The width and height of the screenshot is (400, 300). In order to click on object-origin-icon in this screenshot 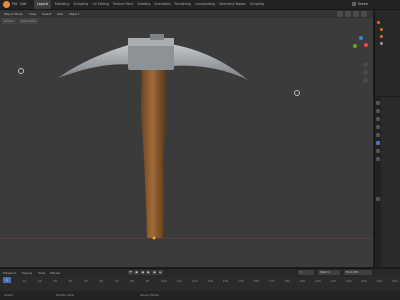, I will do `click(154, 238)`.